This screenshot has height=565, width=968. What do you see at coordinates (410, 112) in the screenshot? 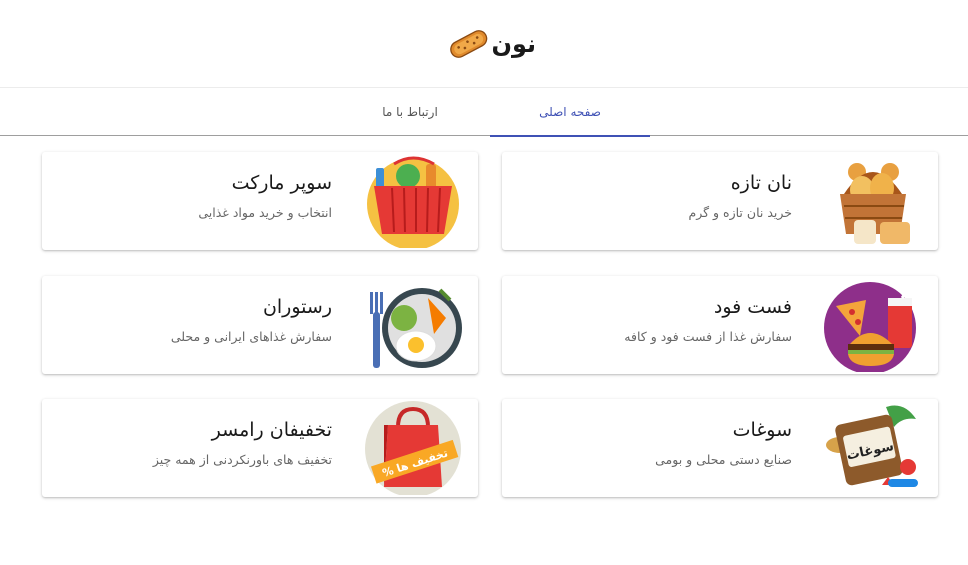
I see `tab-contact: ارتباط با ما` at bounding box center [410, 112].